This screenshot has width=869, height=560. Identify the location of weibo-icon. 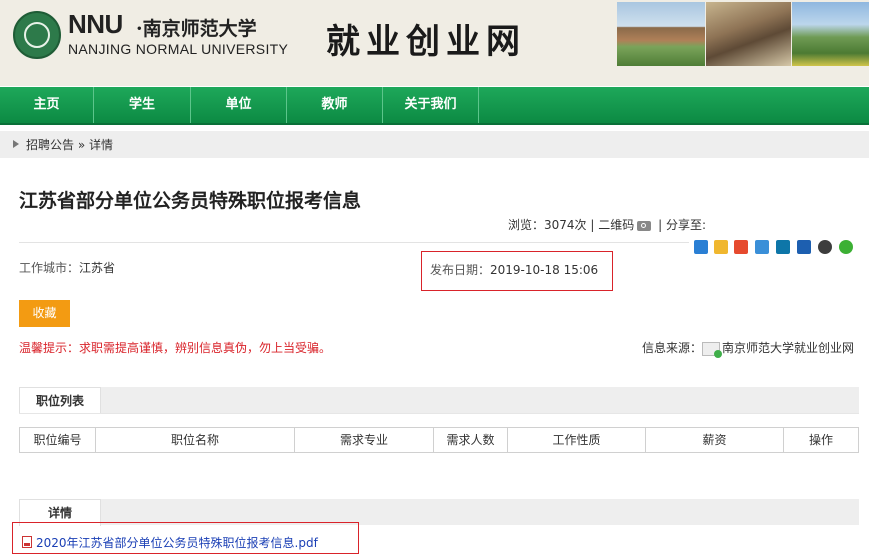
(741, 247).